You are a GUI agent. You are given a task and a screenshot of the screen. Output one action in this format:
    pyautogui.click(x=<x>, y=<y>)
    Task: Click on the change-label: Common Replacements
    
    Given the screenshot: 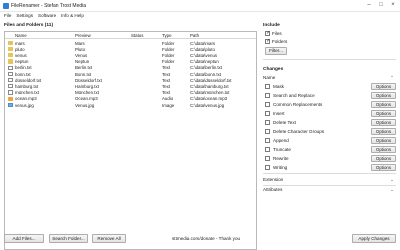 What is the action you would take?
    pyautogui.click(x=298, y=104)
    